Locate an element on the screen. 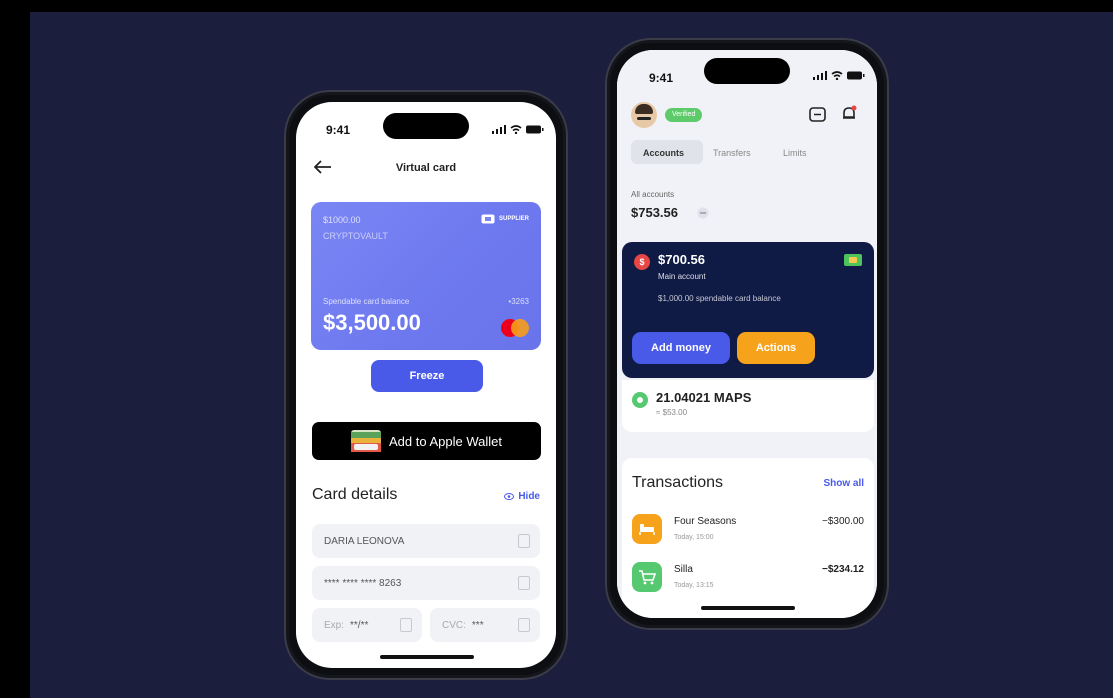  add-to-apple-wallet-button: Add to Apple Wallet is located at coordinates (426, 441).